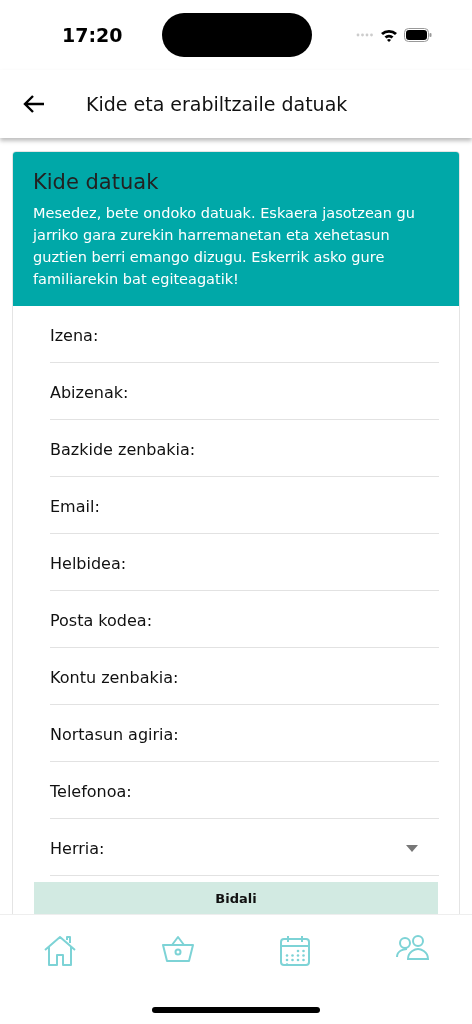 This screenshot has height=1024, width=472. What do you see at coordinates (244, 676) in the screenshot?
I see `input-field: Kontu zenbakia:` at bounding box center [244, 676].